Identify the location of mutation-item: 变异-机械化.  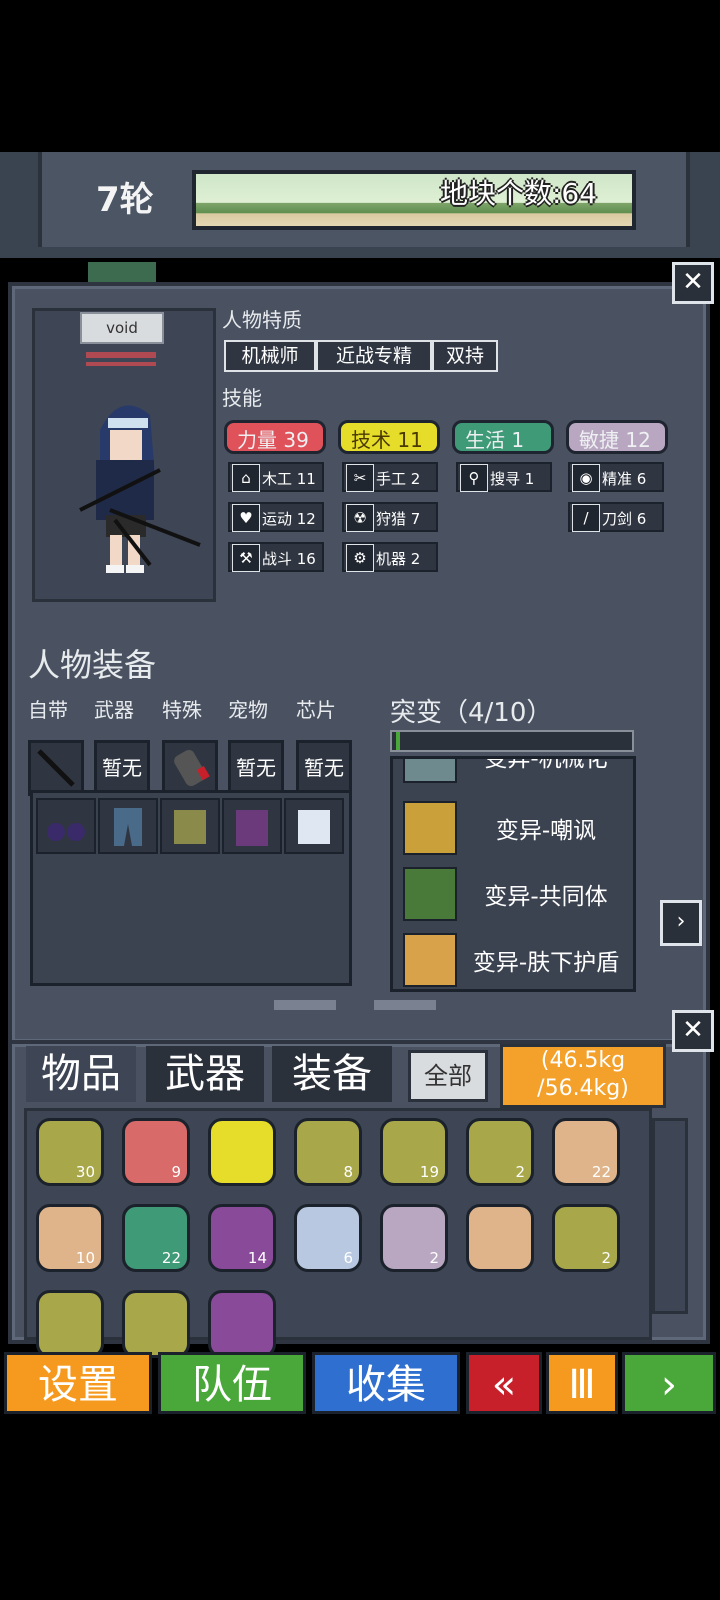
(515, 772).